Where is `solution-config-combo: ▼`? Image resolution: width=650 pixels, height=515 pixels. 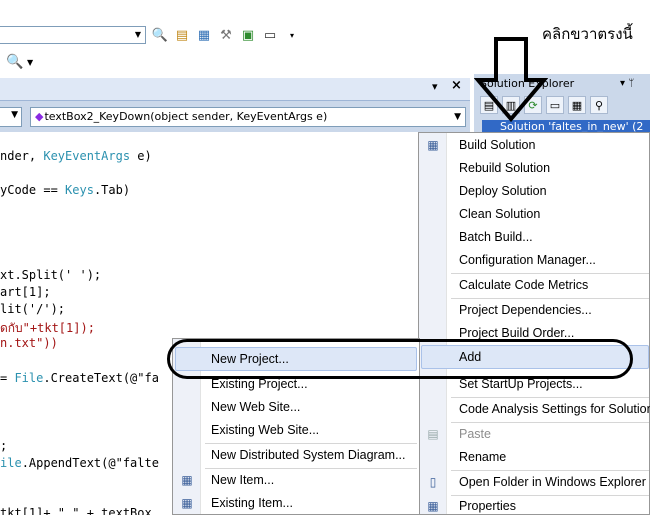 solution-config-combo: ▼ is located at coordinates (73, 35).